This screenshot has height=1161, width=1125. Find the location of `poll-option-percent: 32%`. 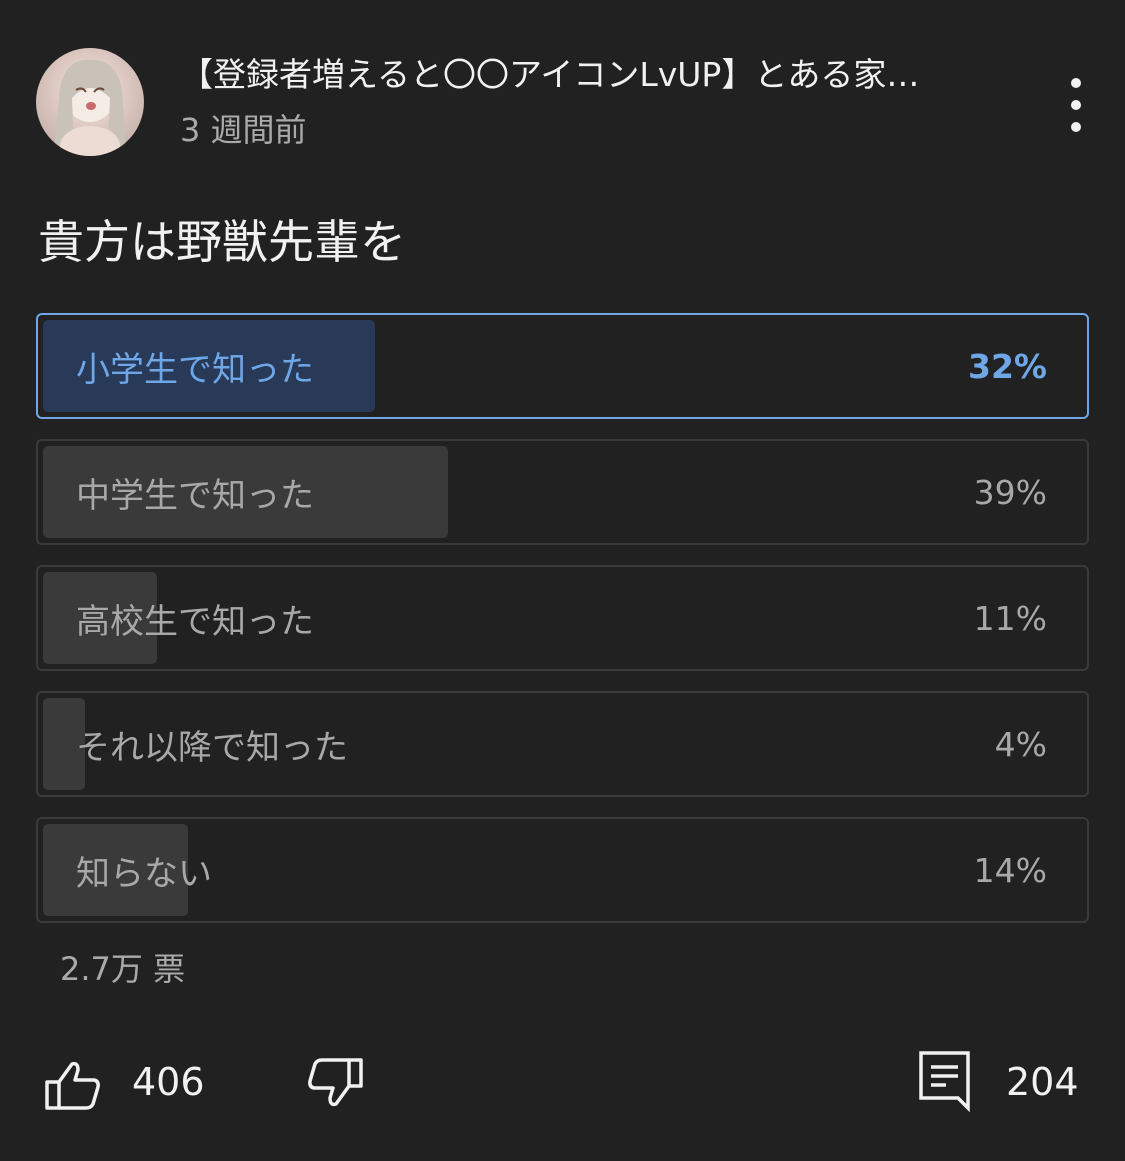

poll-option-percent: 32% is located at coordinates (1007, 366).